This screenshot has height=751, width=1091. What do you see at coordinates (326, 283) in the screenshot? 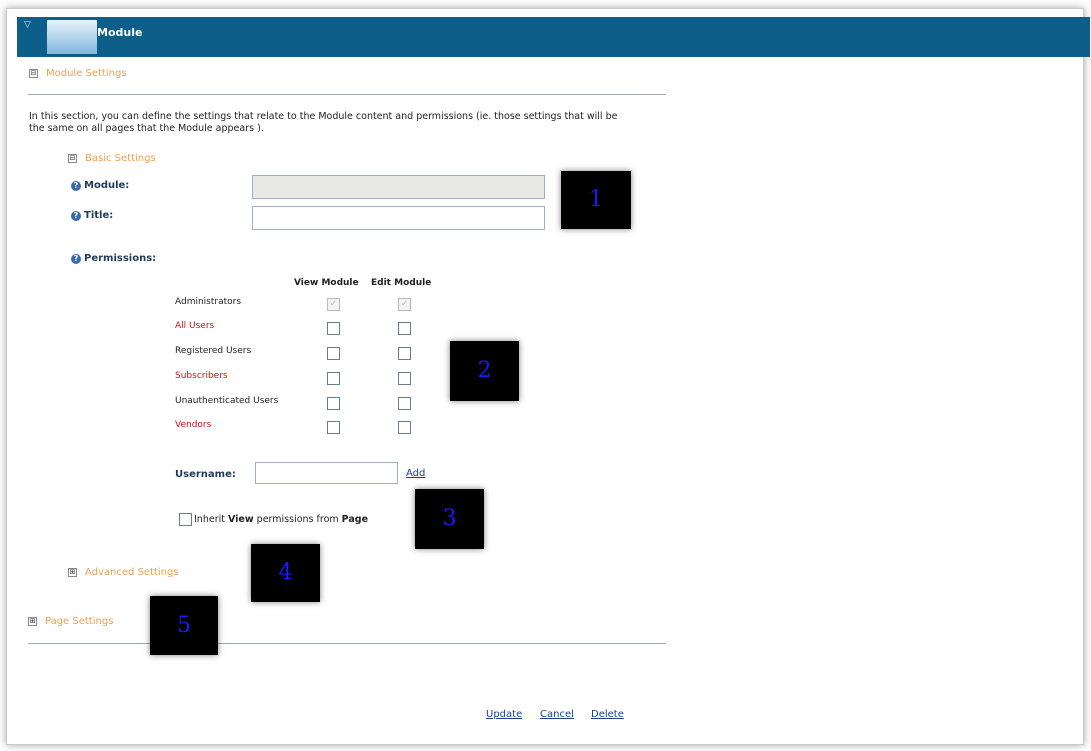
I see `view-module-column-header: View Module` at bounding box center [326, 283].